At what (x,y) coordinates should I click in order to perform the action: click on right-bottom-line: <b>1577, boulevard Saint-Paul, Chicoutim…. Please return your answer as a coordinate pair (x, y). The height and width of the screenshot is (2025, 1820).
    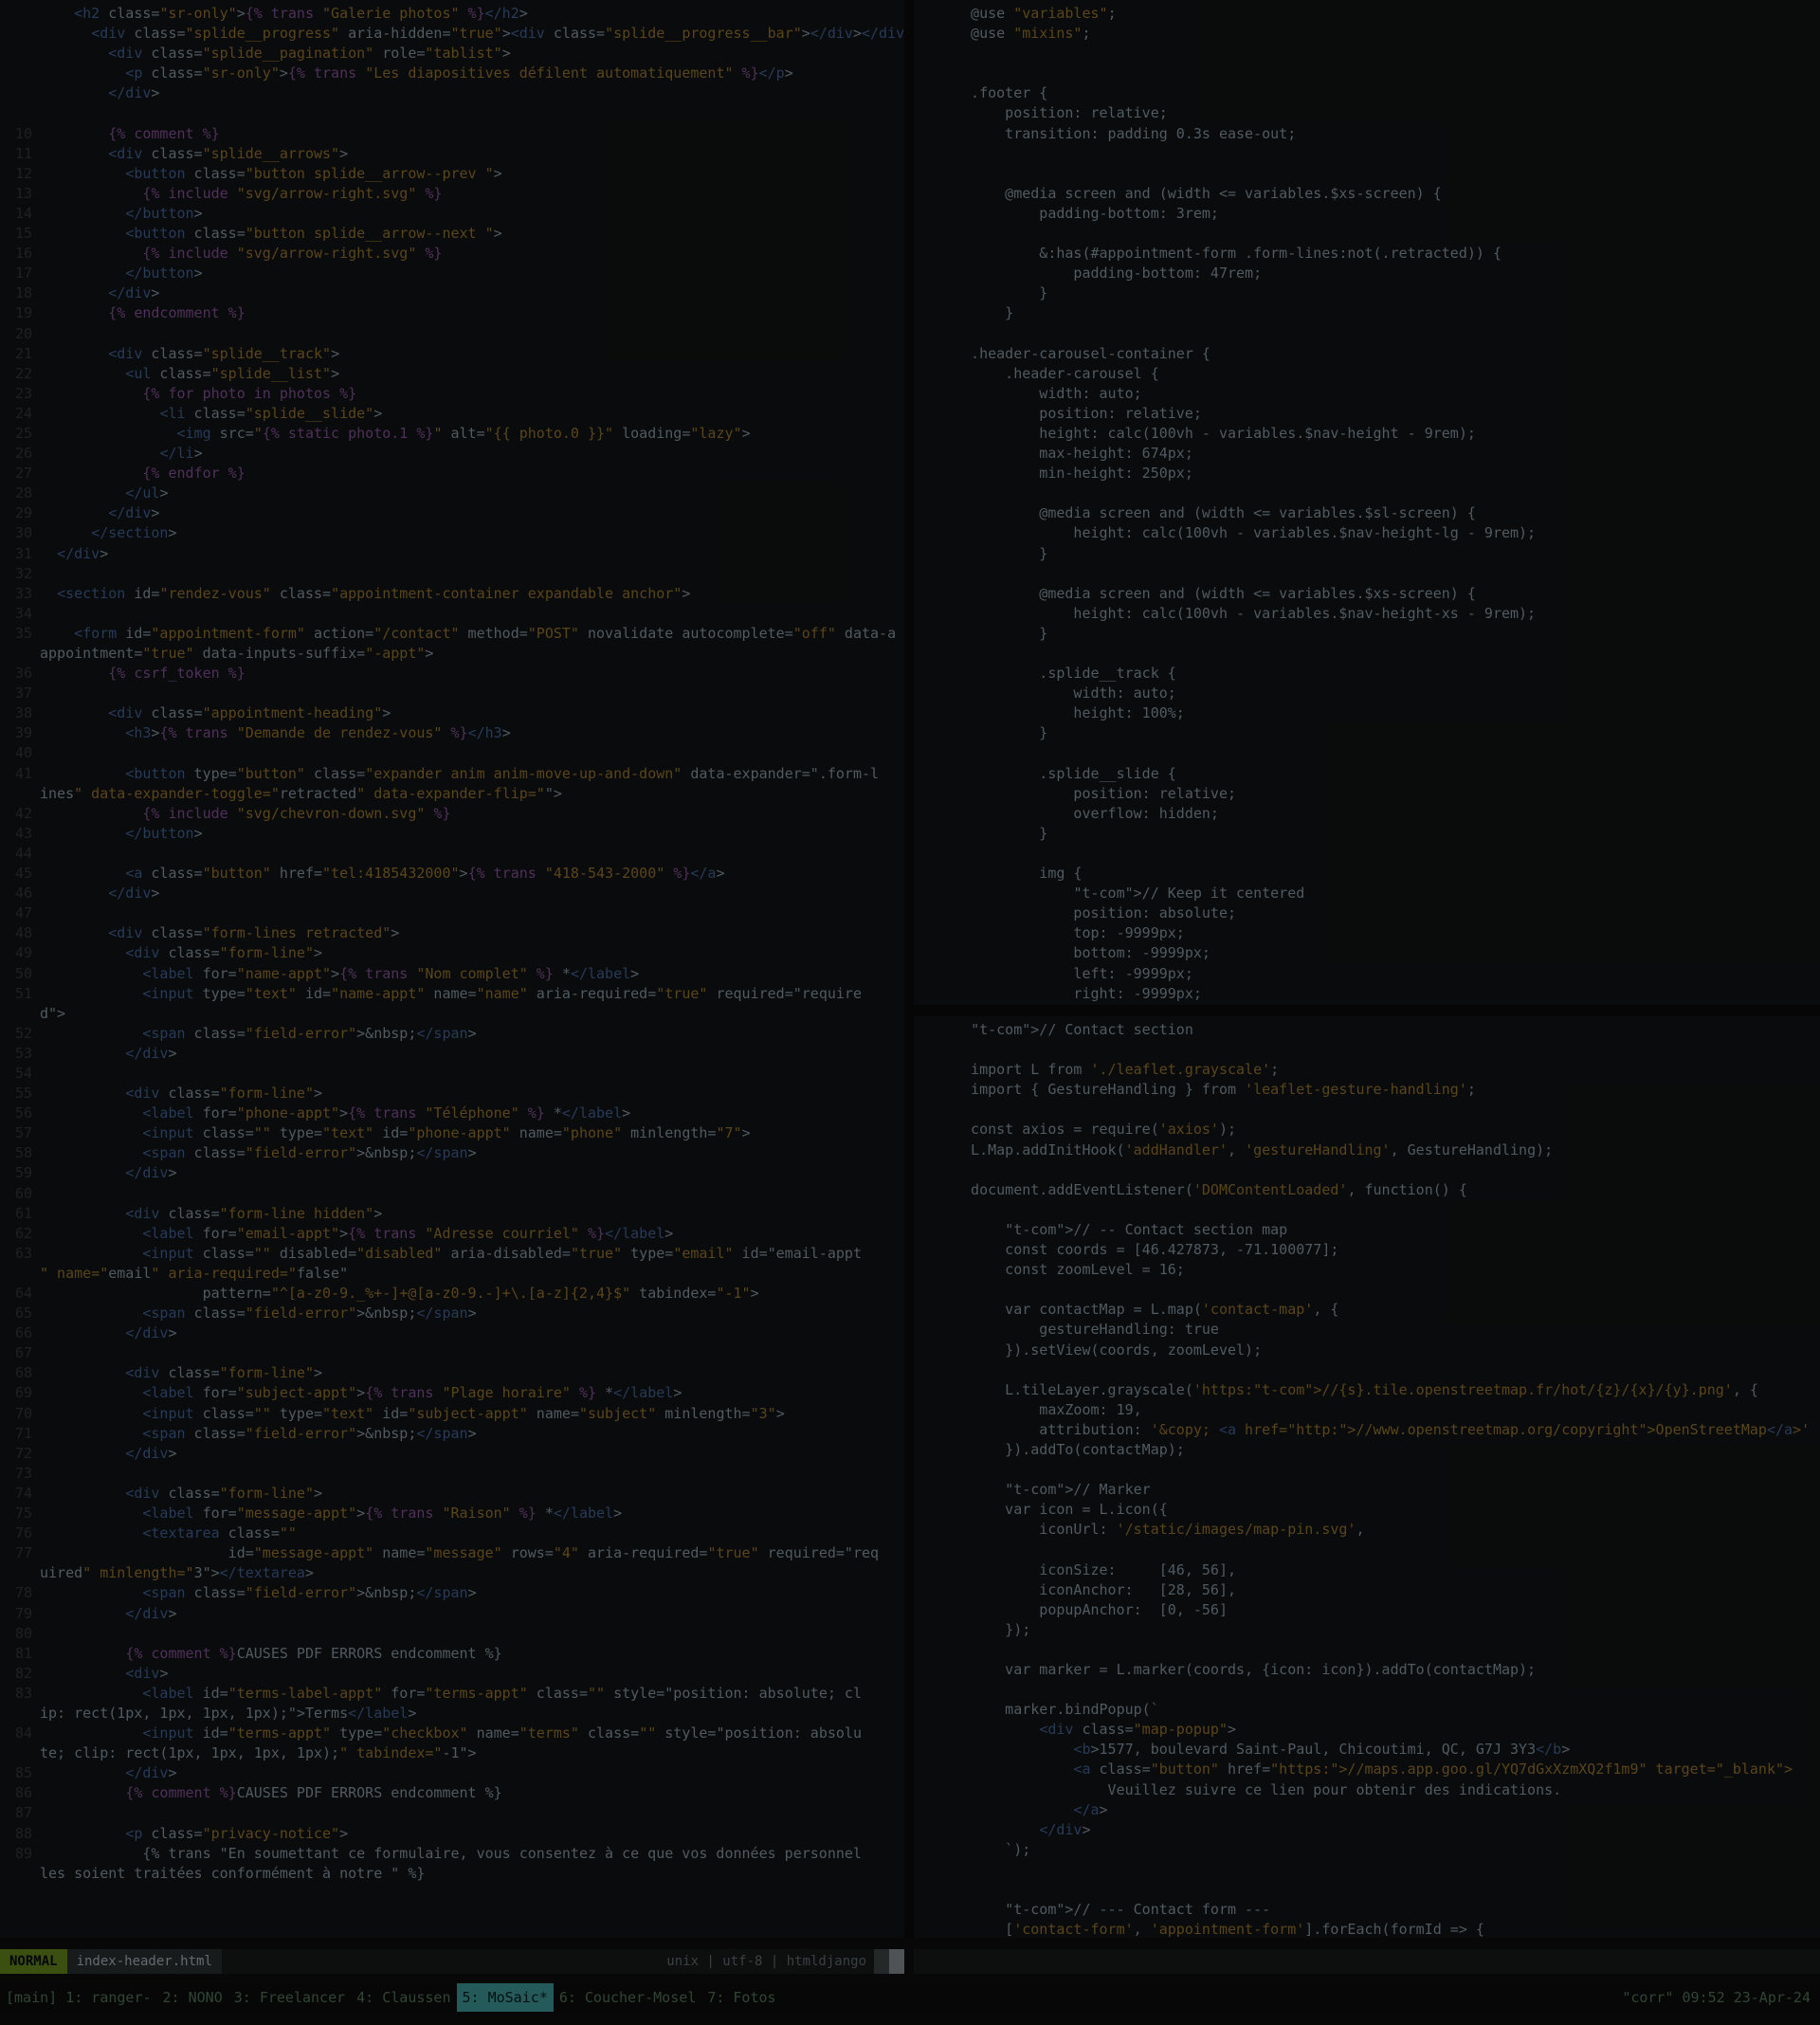
    Looking at the image, I should click on (1367, 1750).